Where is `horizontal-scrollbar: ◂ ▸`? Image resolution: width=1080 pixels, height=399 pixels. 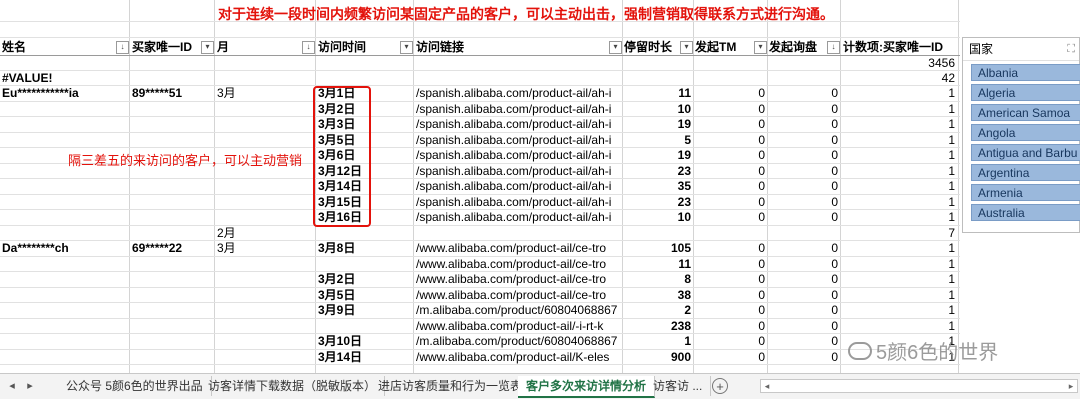 horizontal-scrollbar: ◂ ▸ is located at coordinates (919, 386).